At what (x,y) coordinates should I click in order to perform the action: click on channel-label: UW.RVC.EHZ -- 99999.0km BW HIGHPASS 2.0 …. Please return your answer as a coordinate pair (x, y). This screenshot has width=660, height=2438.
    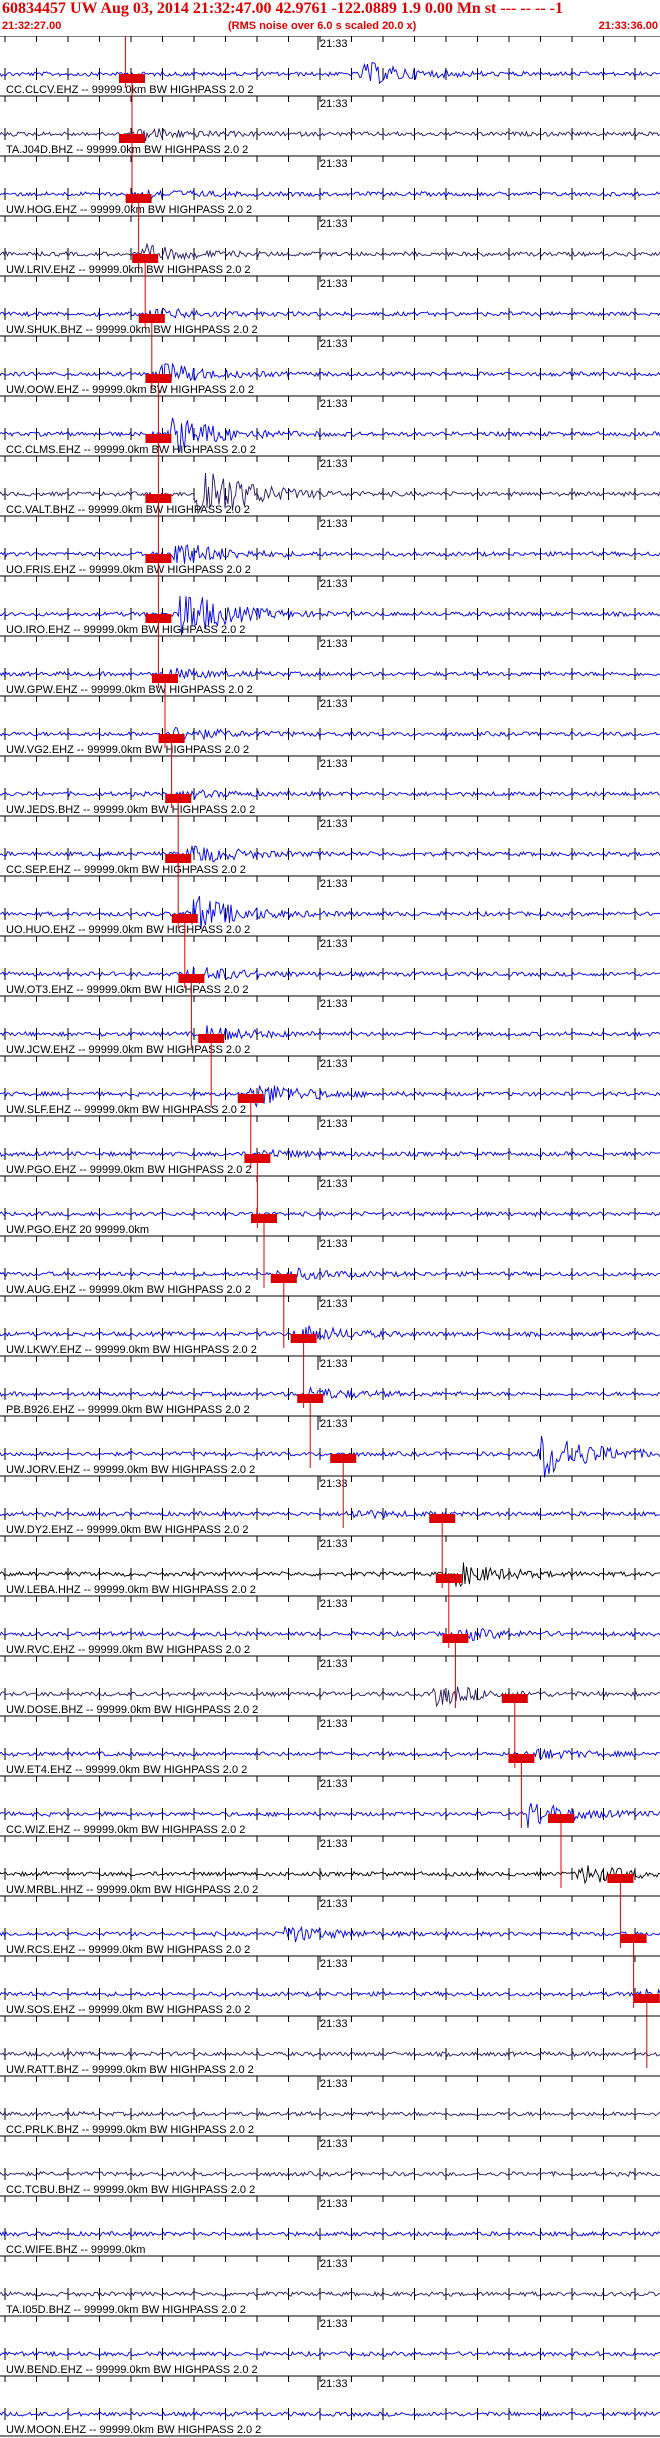
    Looking at the image, I should click on (128, 1650).